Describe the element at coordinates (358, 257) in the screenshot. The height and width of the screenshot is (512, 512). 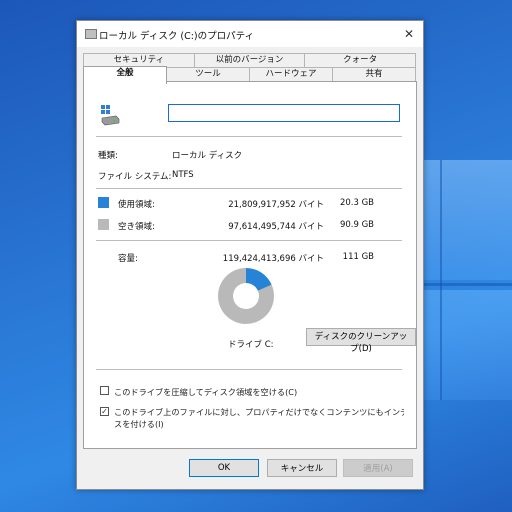
I see `capacity-gb: 111 GB` at that location.